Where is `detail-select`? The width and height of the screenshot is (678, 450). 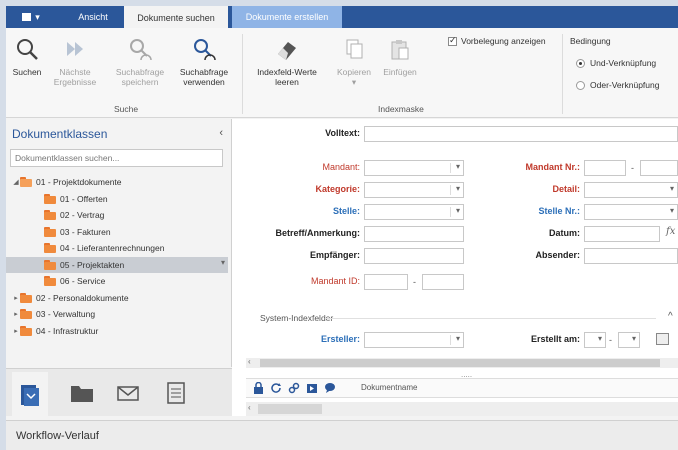 detail-select is located at coordinates (631, 190).